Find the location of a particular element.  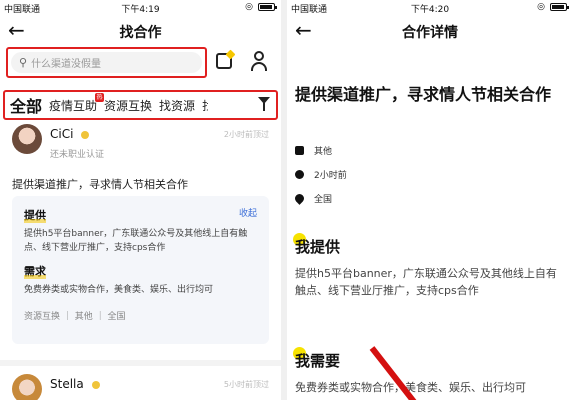

search-input: ⚲ 什么渠道没假量 is located at coordinates (106, 62).